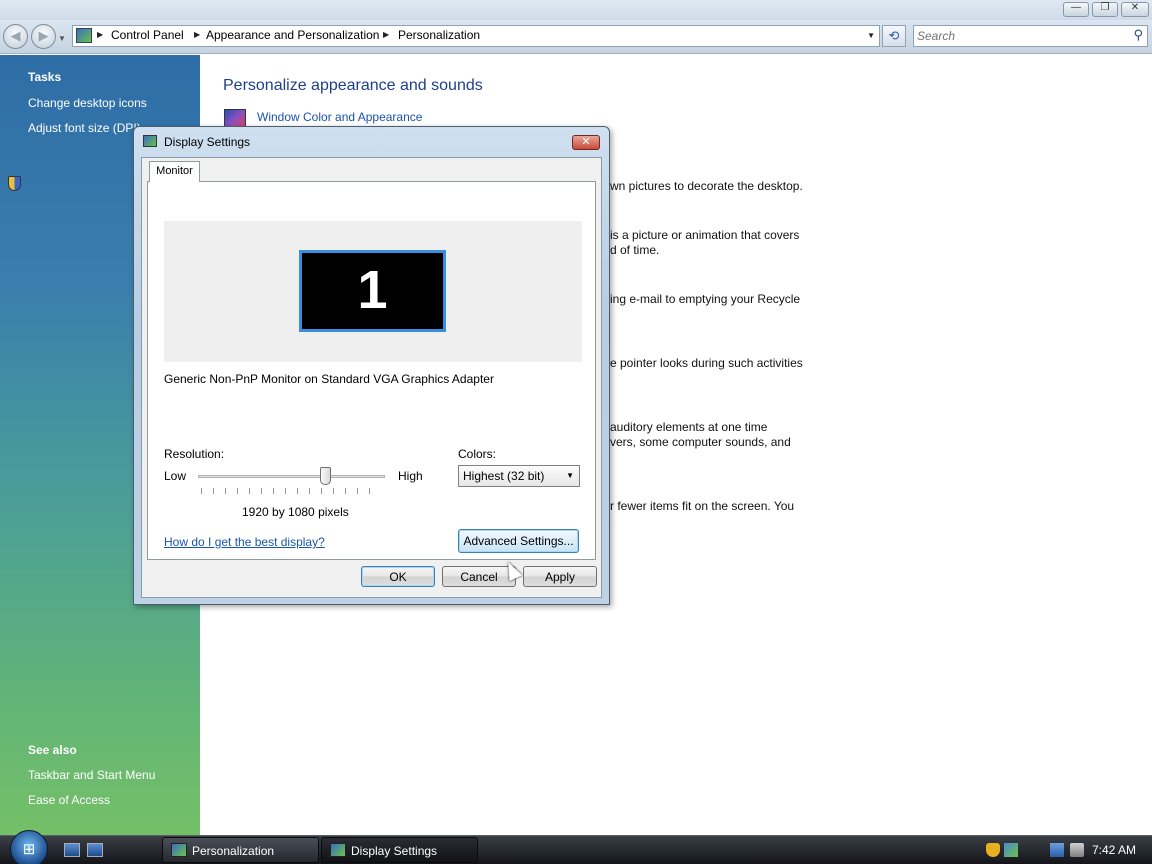 Image resolution: width=1152 pixels, height=864 pixels. I want to click on taskbar-display-settings-button: Display Settings, so click(399, 850).